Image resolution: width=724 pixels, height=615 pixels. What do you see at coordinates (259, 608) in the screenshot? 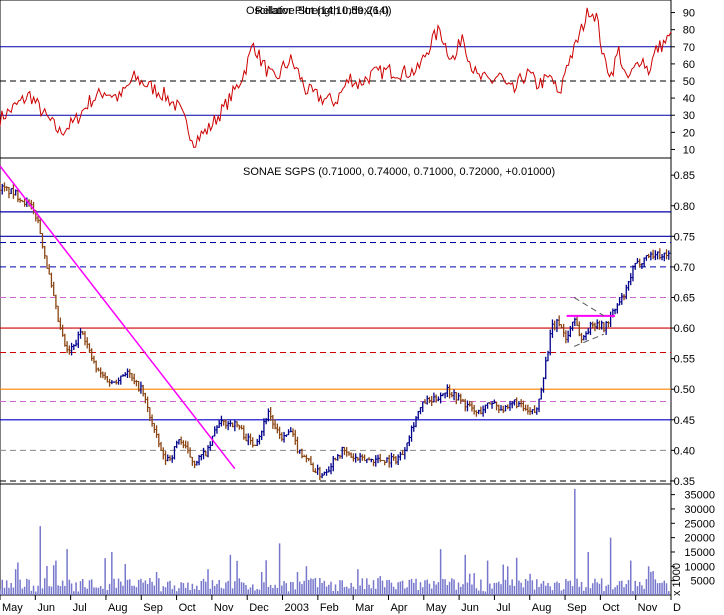
I see `x-tick-label-7: Dec` at bounding box center [259, 608].